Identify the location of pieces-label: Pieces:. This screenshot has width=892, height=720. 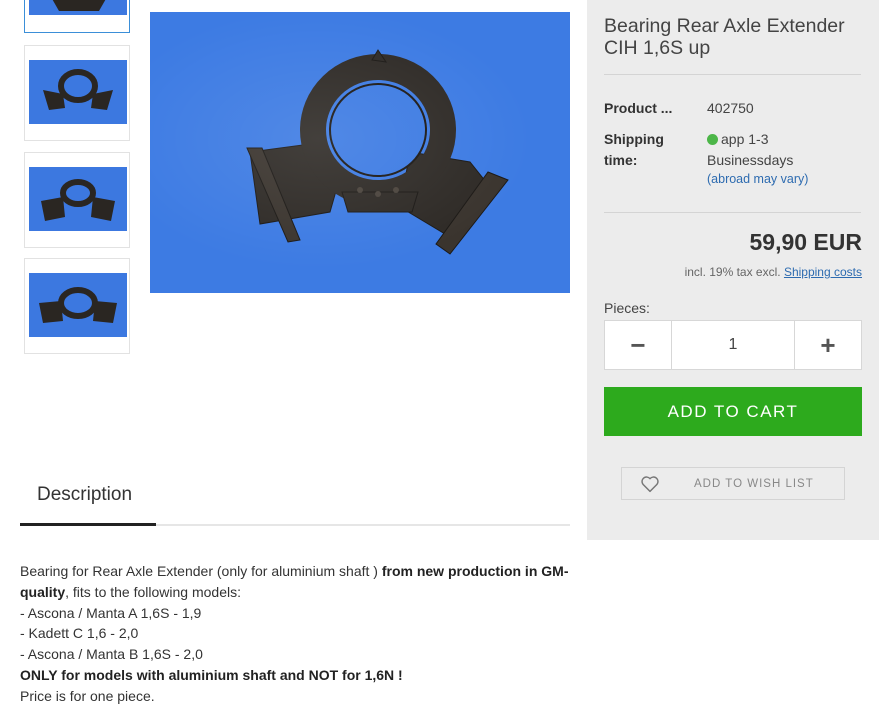
(627, 308).